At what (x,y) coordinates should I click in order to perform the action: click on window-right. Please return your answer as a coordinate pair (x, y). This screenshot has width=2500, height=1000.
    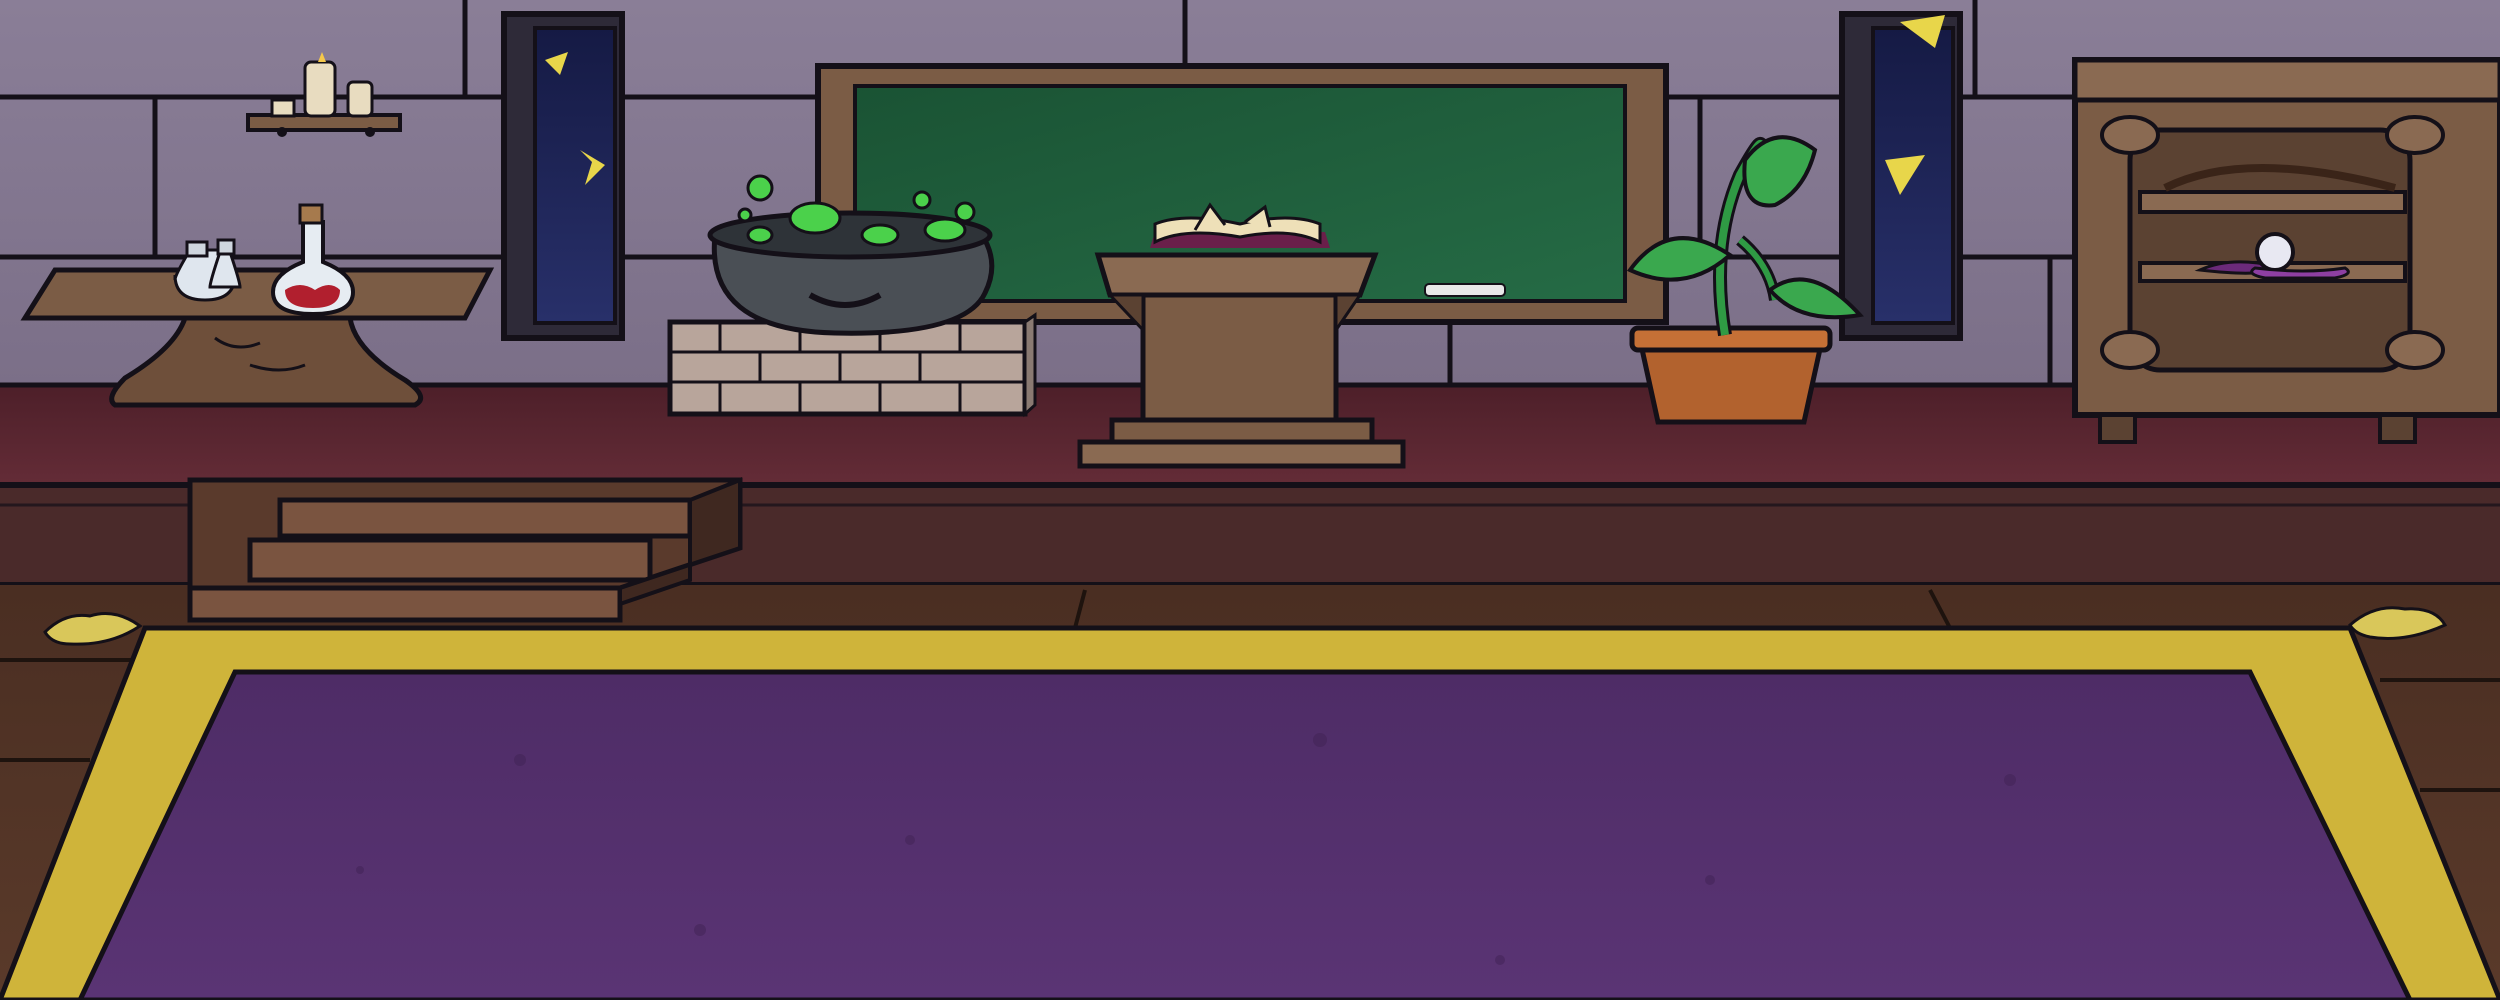
    Looking at the image, I should click on (1901, 176).